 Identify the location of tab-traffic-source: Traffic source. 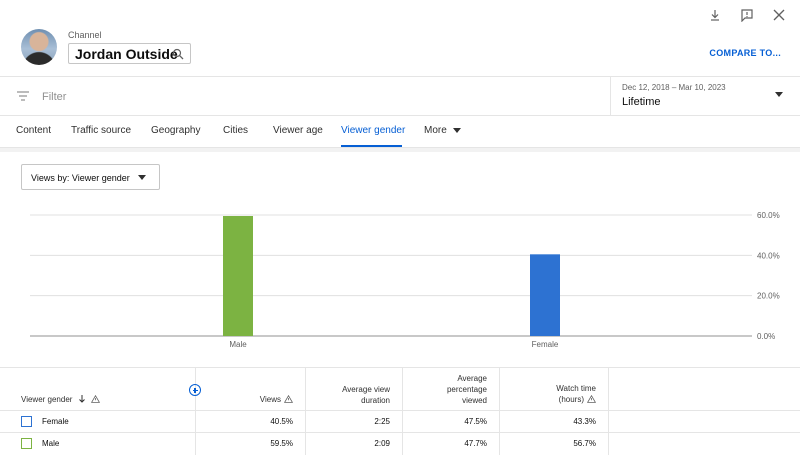
(101, 130).